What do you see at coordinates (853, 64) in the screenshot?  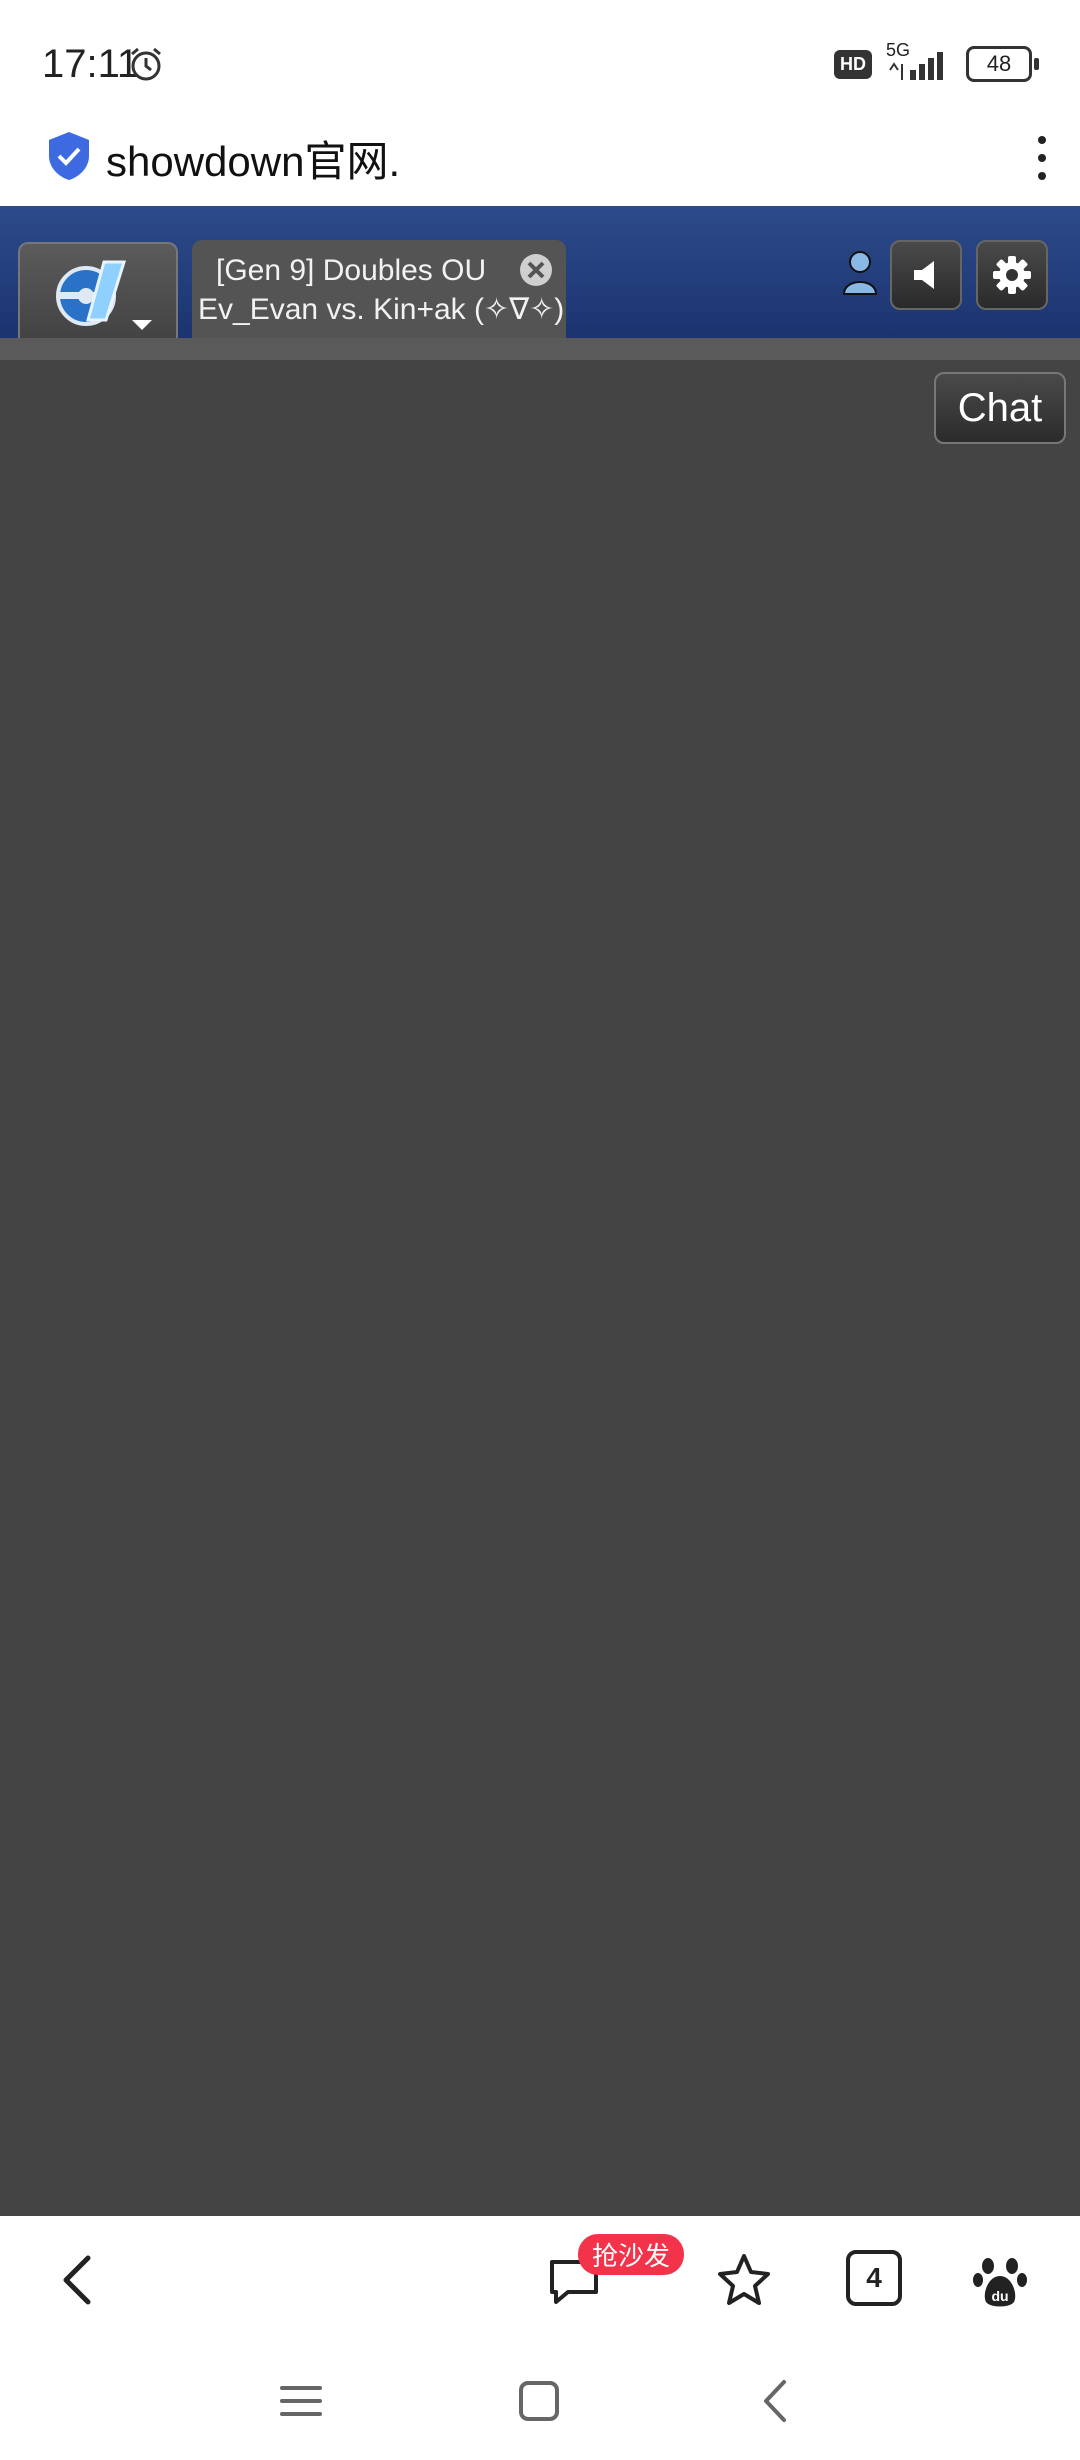 I see `hd-badge: HD` at bounding box center [853, 64].